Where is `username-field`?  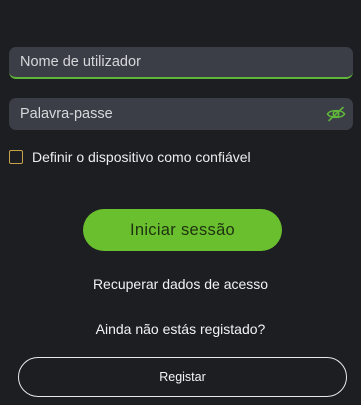 username-field is located at coordinates (181, 63).